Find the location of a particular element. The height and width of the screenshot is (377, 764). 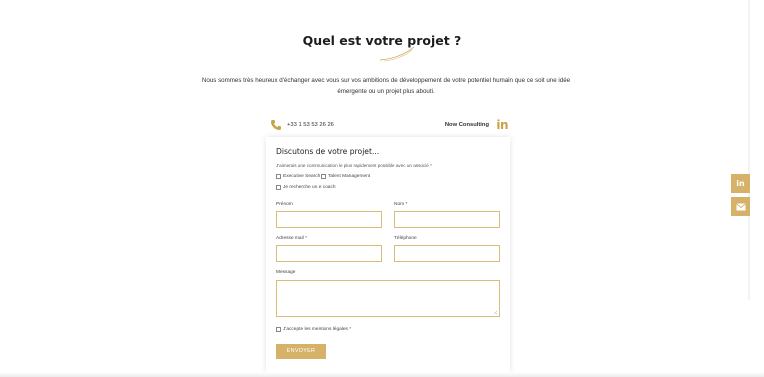

message-label: Message is located at coordinates (286, 272).